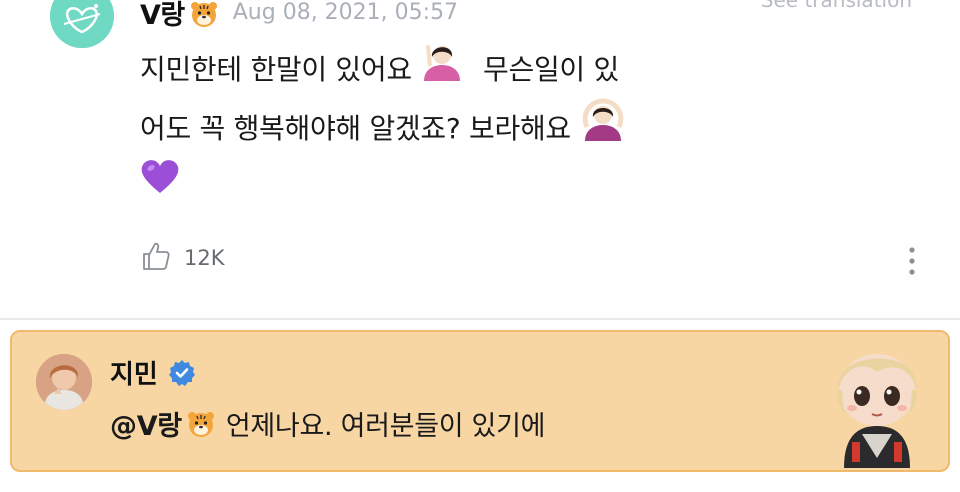 The image size is (960, 492). Describe the element at coordinates (603, 127) in the screenshot. I see `ok-gesture-emoji-icon` at that location.